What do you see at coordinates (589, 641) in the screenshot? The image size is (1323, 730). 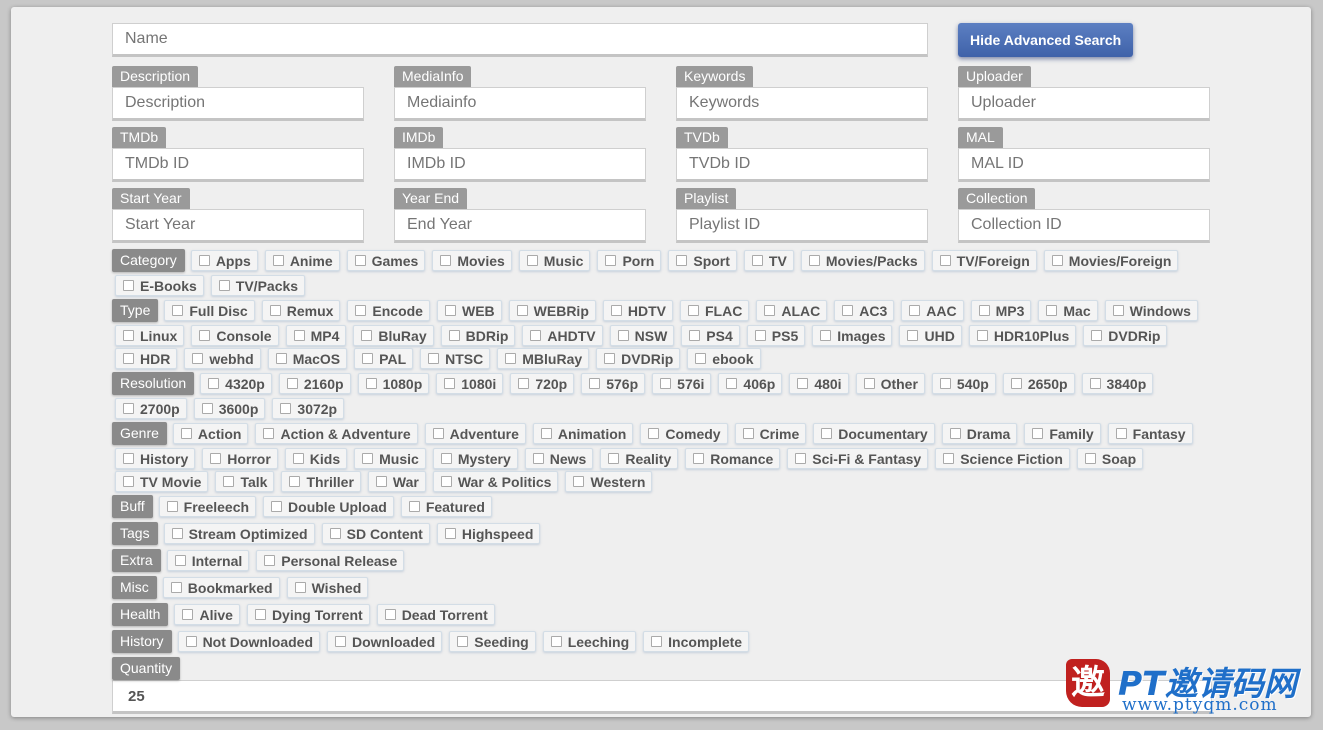 I see `filter-option-history-leeching: Leeching` at bounding box center [589, 641].